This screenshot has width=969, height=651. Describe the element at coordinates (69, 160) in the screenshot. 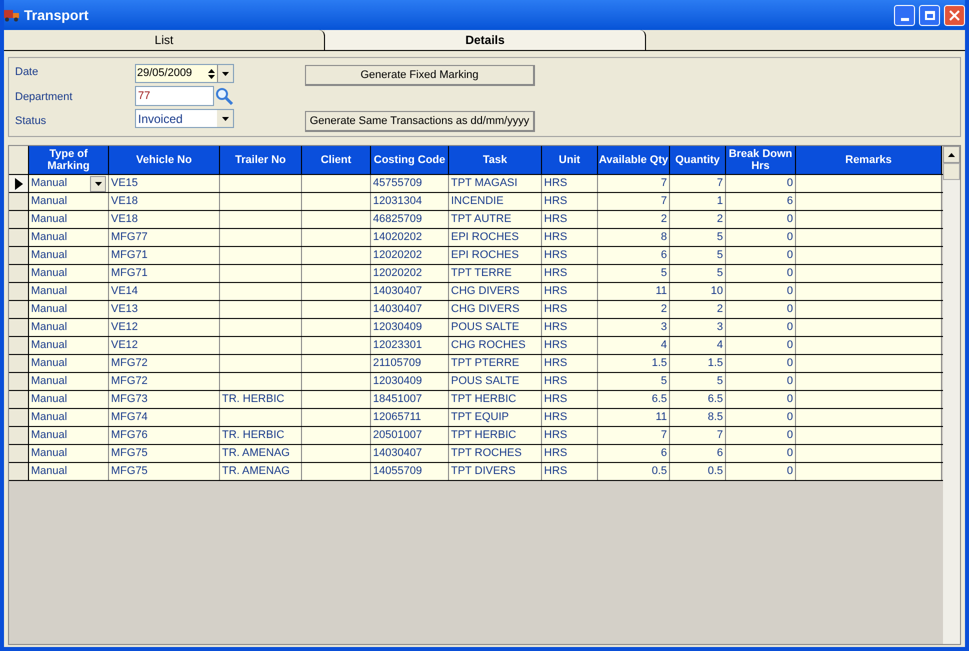

I see `column-header: Type of Marking` at that location.